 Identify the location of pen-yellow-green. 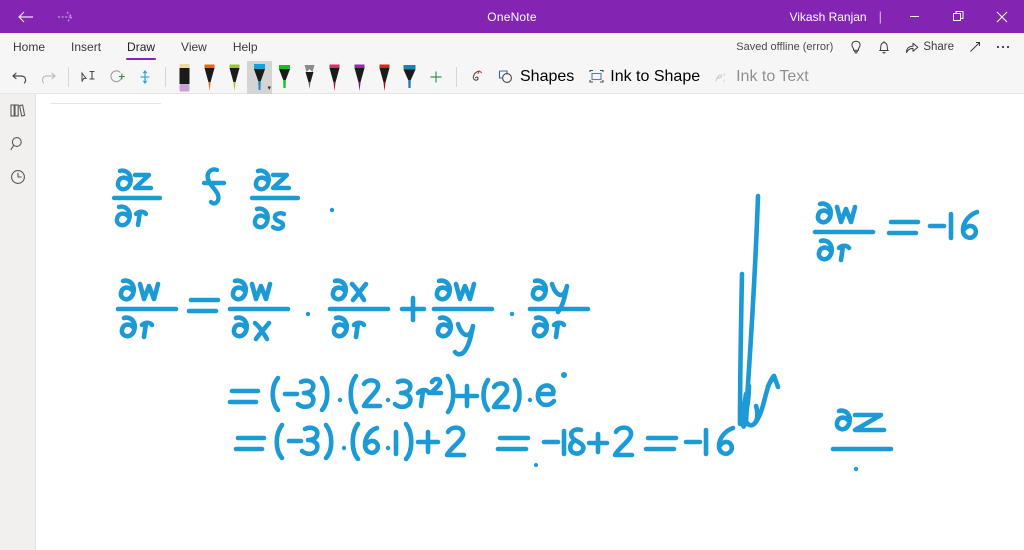
(234, 77).